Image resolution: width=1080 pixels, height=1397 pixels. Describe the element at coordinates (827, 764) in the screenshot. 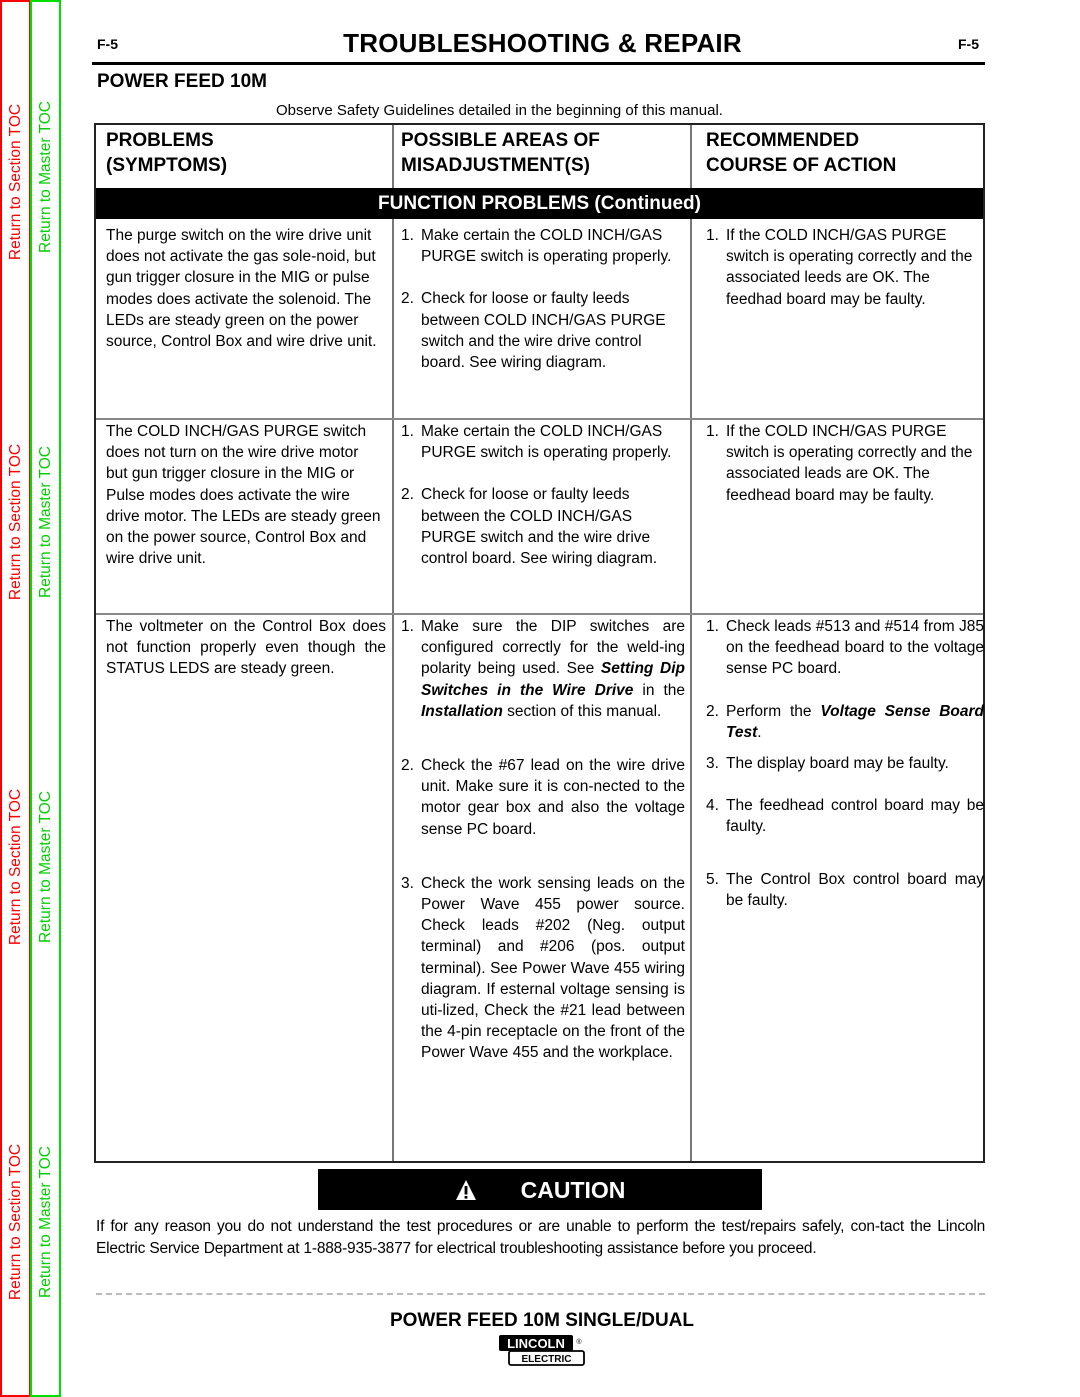

I see `list-item: 3. The display board may be faulty.` at that location.